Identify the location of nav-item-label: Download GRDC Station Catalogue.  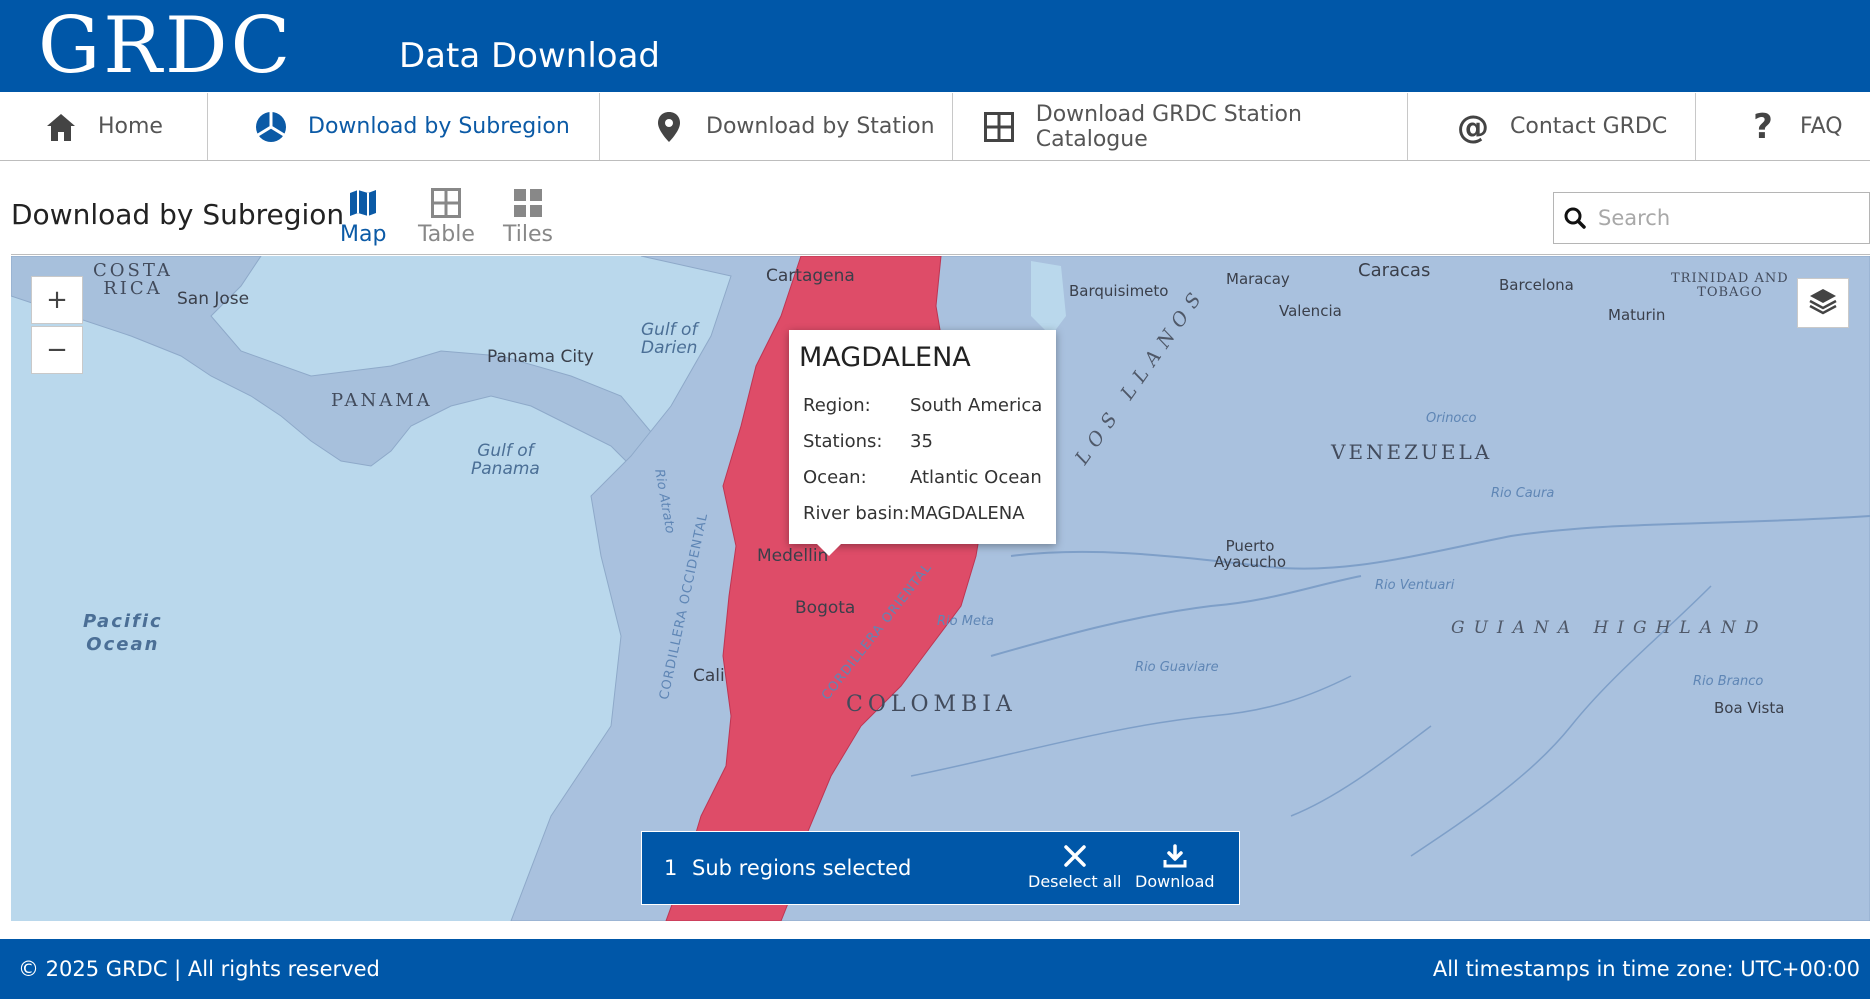
(1168, 126).